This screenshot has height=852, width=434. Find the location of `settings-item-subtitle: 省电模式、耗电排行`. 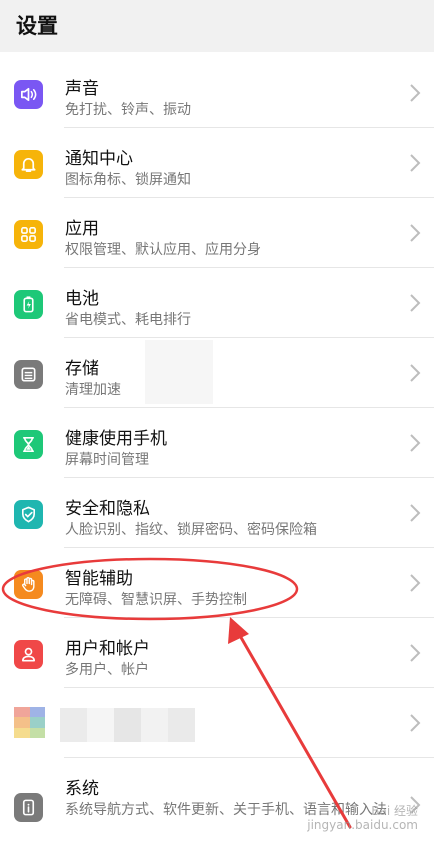

settings-item-subtitle: 省电模式、耗电排行 is located at coordinates (128, 320).